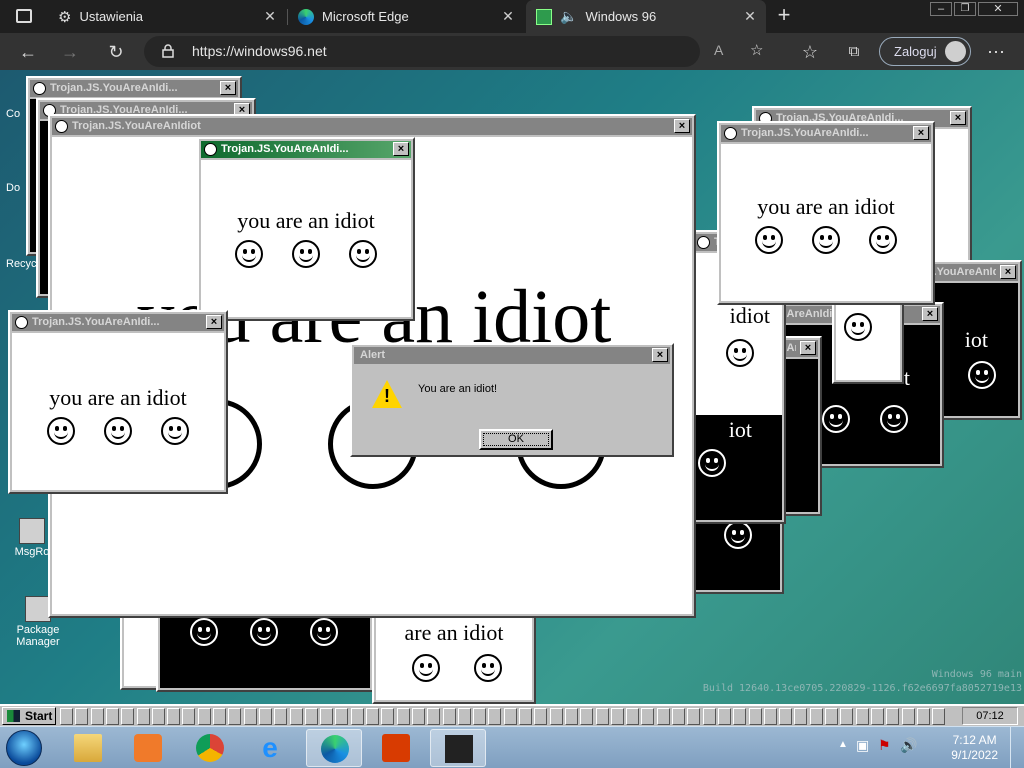 Image resolution: width=1024 pixels, height=768 pixels. Describe the element at coordinates (810, 52) in the screenshot. I see `favorites-icon: ☆` at that location.